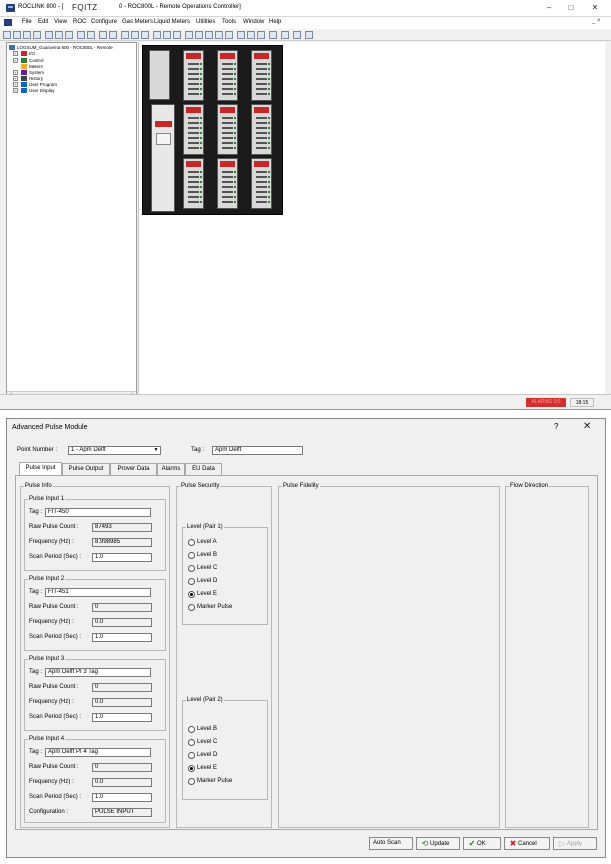  What do you see at coordinates (251, 35) in the screenshot?
I see `collect-icon` at bounding box center [251, 35].